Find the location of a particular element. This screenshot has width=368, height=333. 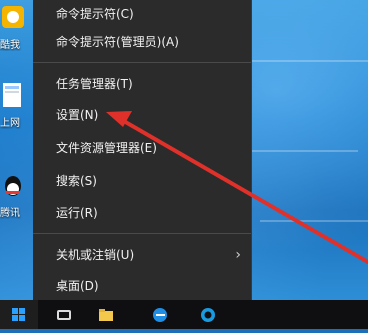

desktop-icon-kuwo: 酷我 is located at coordinates (13, 27).